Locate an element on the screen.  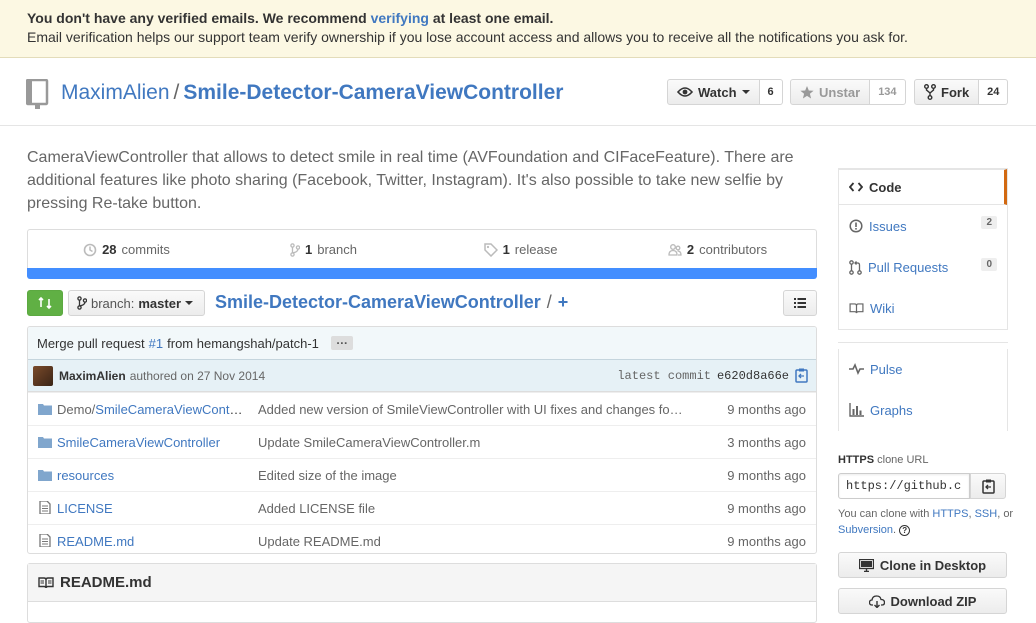
unstar-button: Unstar is located at coordinates (830, 92).